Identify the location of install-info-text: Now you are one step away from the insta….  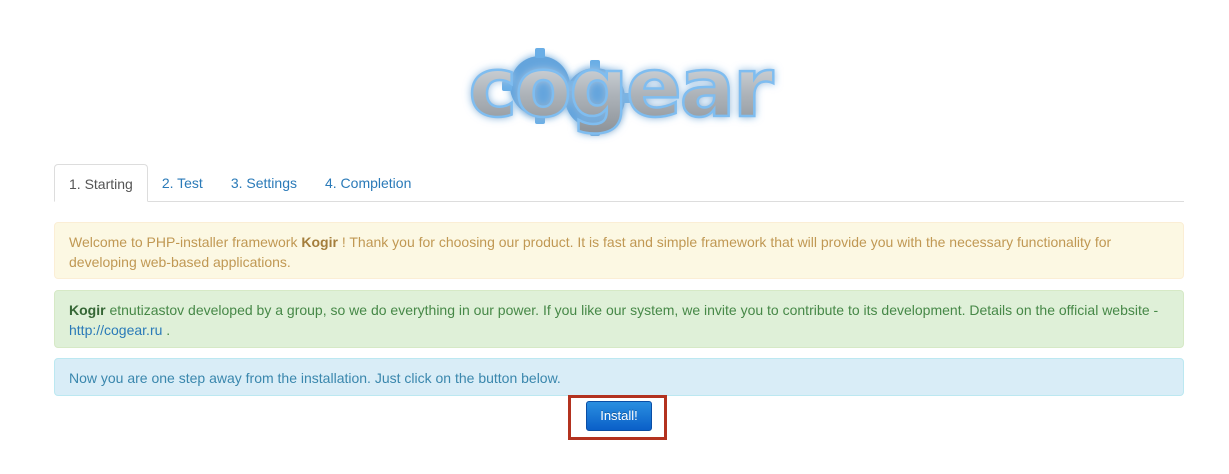
(315, 378).